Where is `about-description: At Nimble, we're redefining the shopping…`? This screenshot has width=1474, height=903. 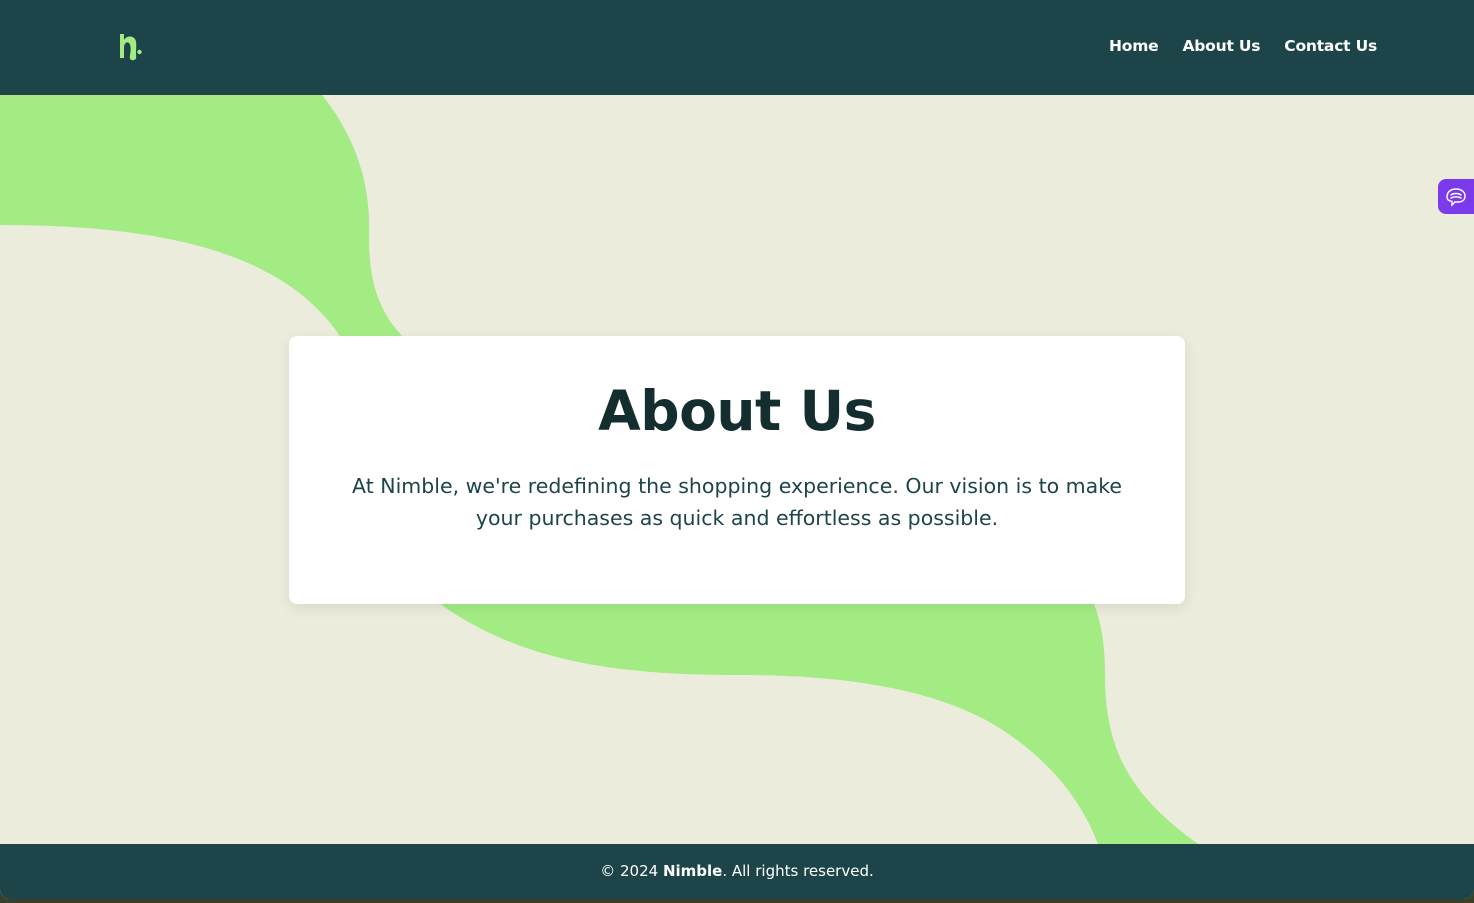 about-description: At Nimble, we're redefining the shopping… is located at coordinates (737, 502).